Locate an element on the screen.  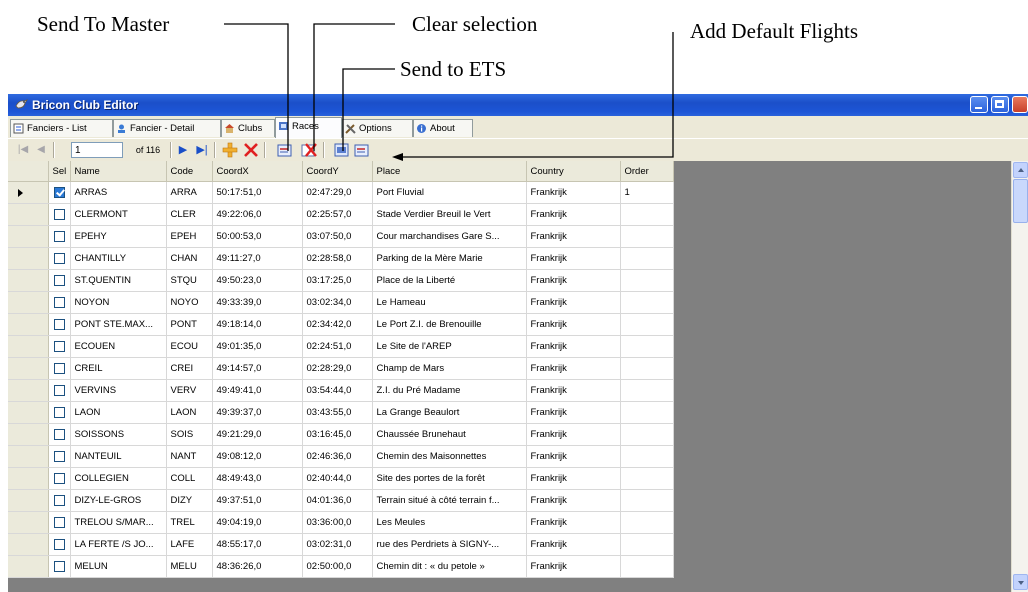
tab-fanciers-list: Fanciers - List is located at coordinates (61, 128).